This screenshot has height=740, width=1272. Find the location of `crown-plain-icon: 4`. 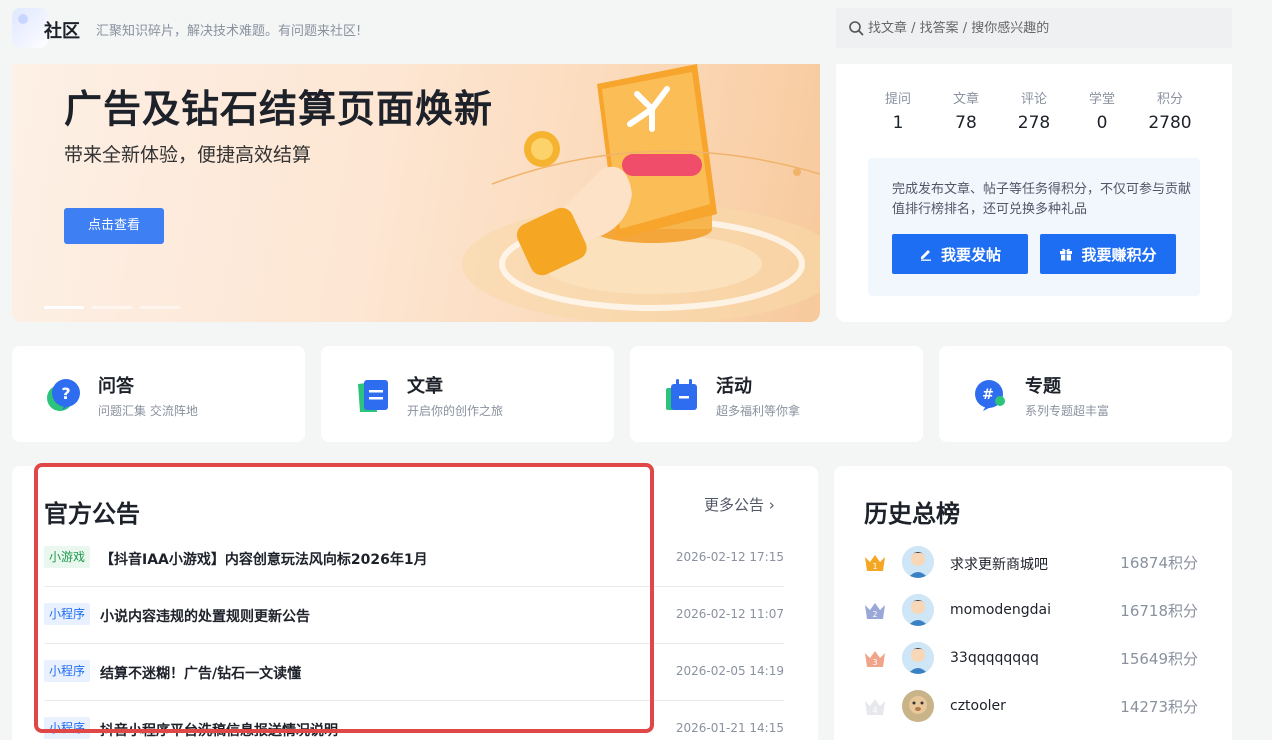

crown-plain-icon: 4 is located at coordinates (875, 707).